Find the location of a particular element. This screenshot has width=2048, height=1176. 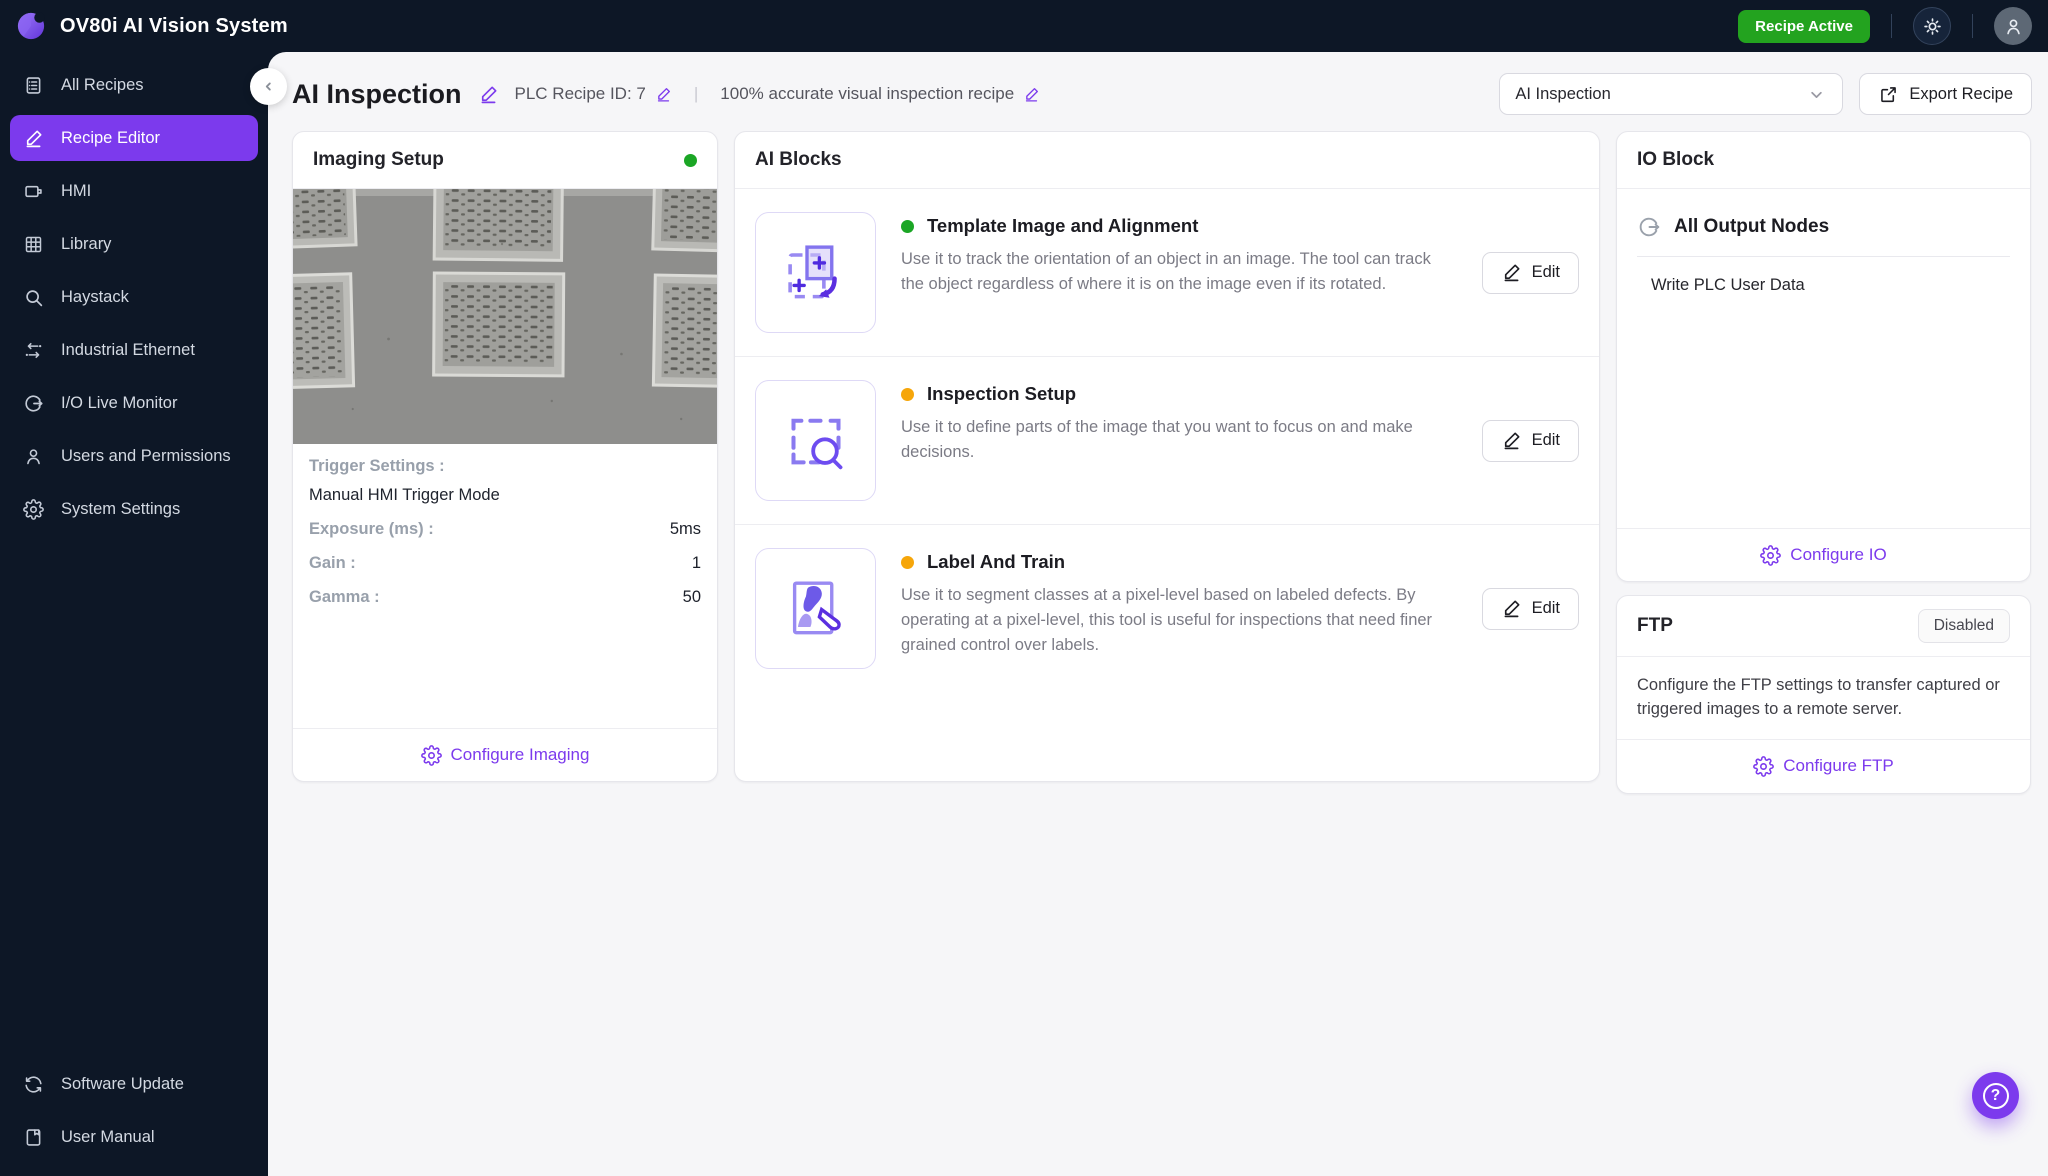

help-button: ? is located at coordinates (1995, 1095).